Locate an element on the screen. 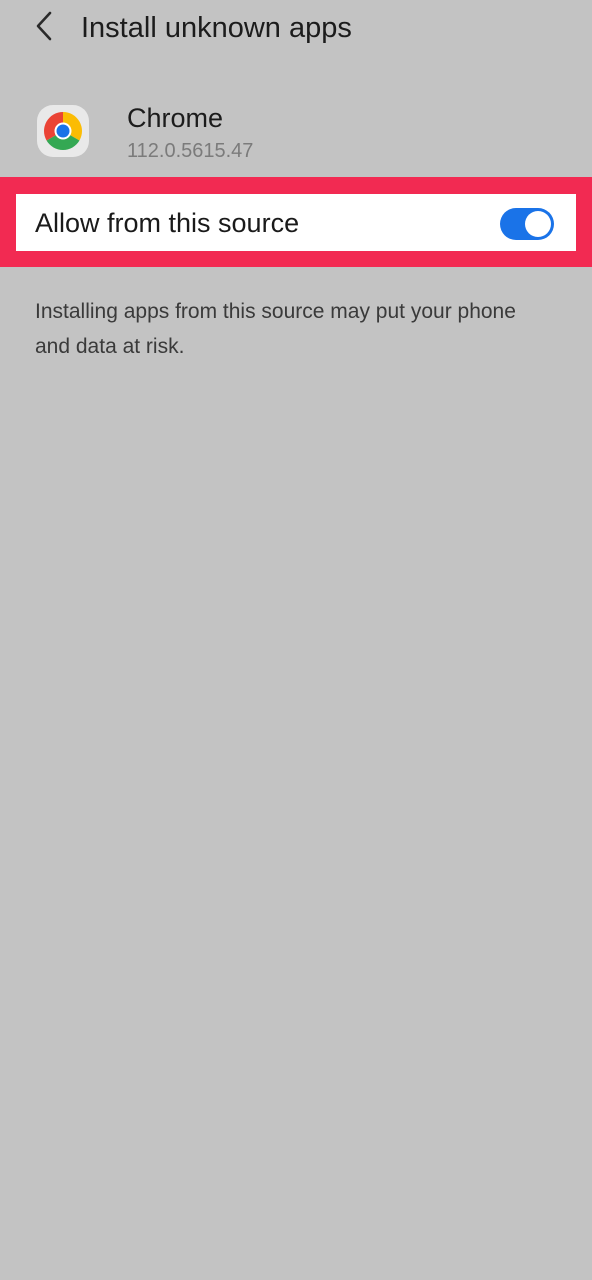 Image resolution: width=592 pixels, height=1280 pixels. chevron-left-icon is located at coordinates (44, 26).